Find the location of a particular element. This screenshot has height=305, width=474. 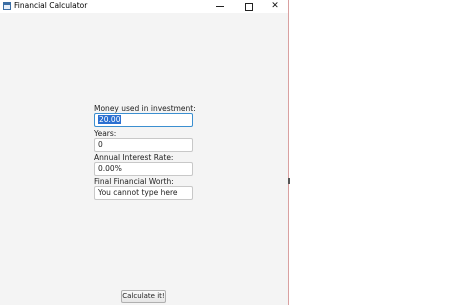

maximize-icon is located at coordinates (249, 6).